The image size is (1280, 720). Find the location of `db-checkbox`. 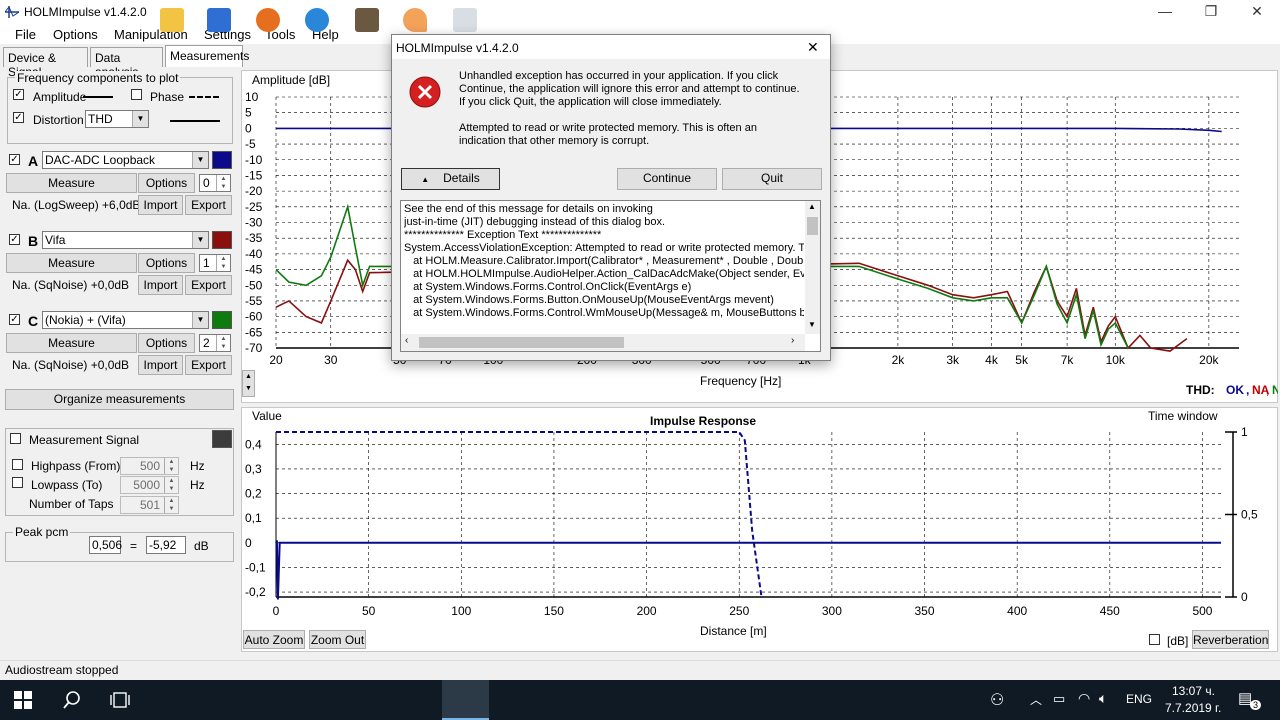

db-checkbox is located at coordinates (1154, 639).